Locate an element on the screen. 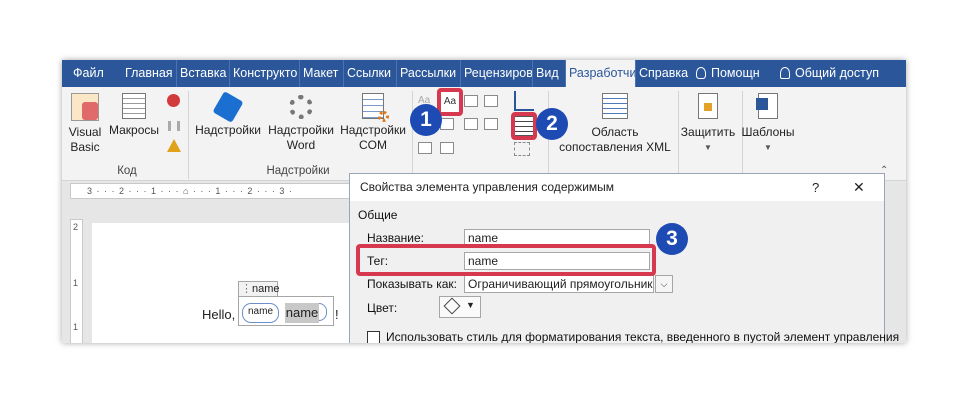 This screenshot has height=402, width=967. templates-button: Шаблоны ▼ is located at coordinates (768, 124).